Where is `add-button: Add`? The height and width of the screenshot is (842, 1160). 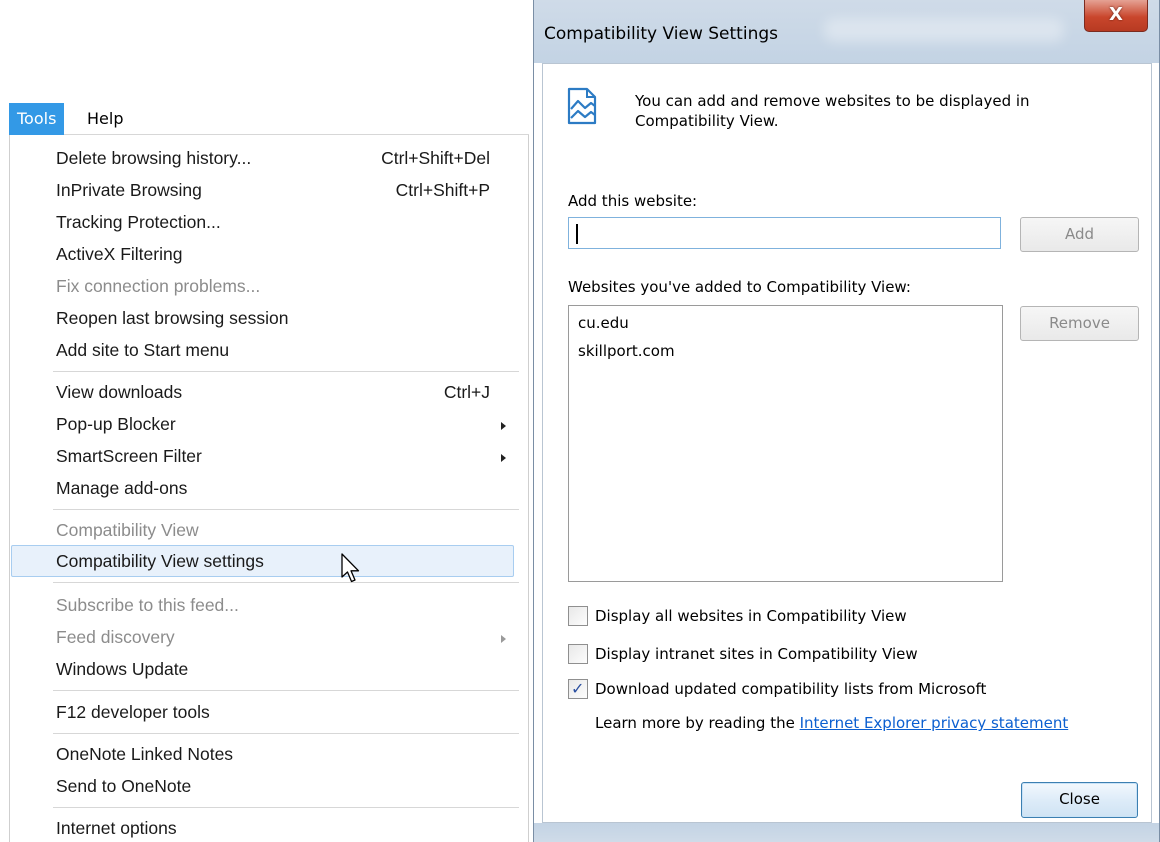 add-button: Add is located at coordinates (1079, 234).